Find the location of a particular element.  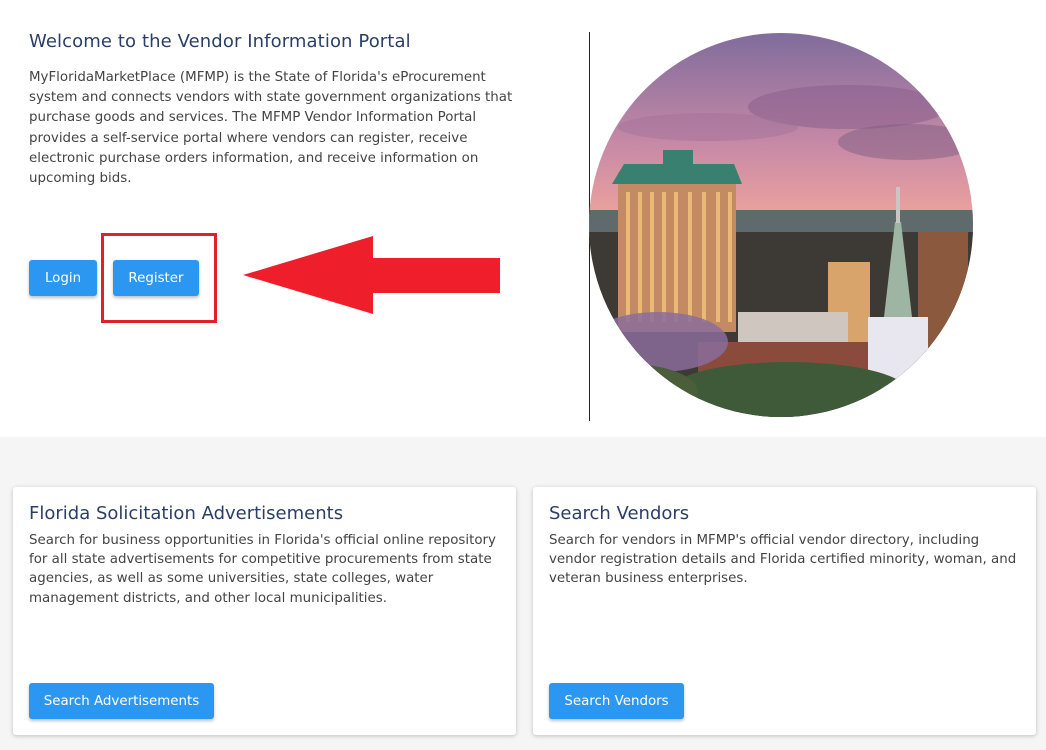

register-highlight-box is located at coordinates (159, 278).